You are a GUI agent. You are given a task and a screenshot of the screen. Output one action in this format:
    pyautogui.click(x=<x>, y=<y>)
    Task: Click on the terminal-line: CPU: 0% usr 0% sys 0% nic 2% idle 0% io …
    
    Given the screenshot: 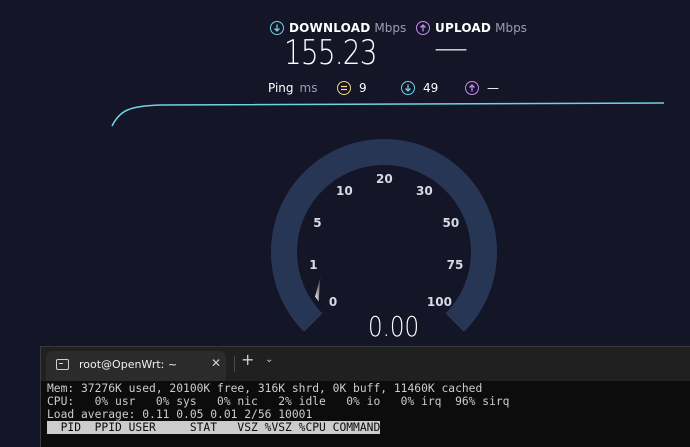 What is the action you would take?
    pyautogui.click(x=278, y=401)
    